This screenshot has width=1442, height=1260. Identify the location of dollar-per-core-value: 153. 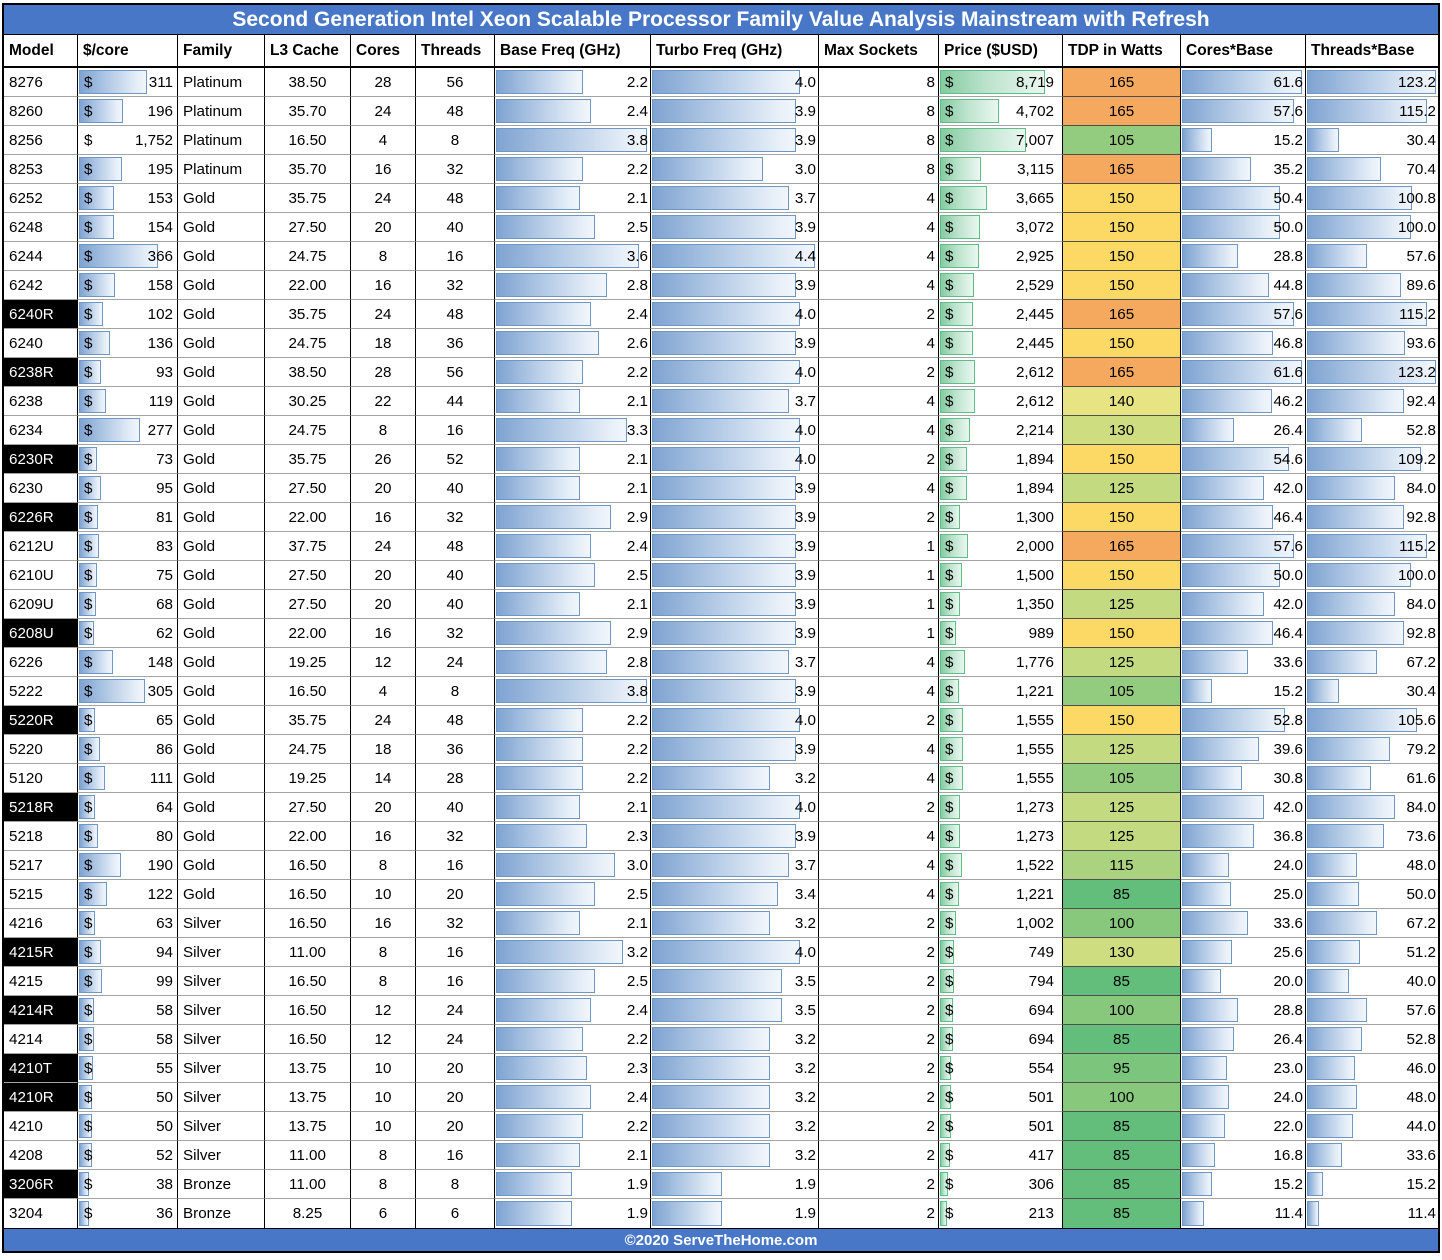
(160, 198).